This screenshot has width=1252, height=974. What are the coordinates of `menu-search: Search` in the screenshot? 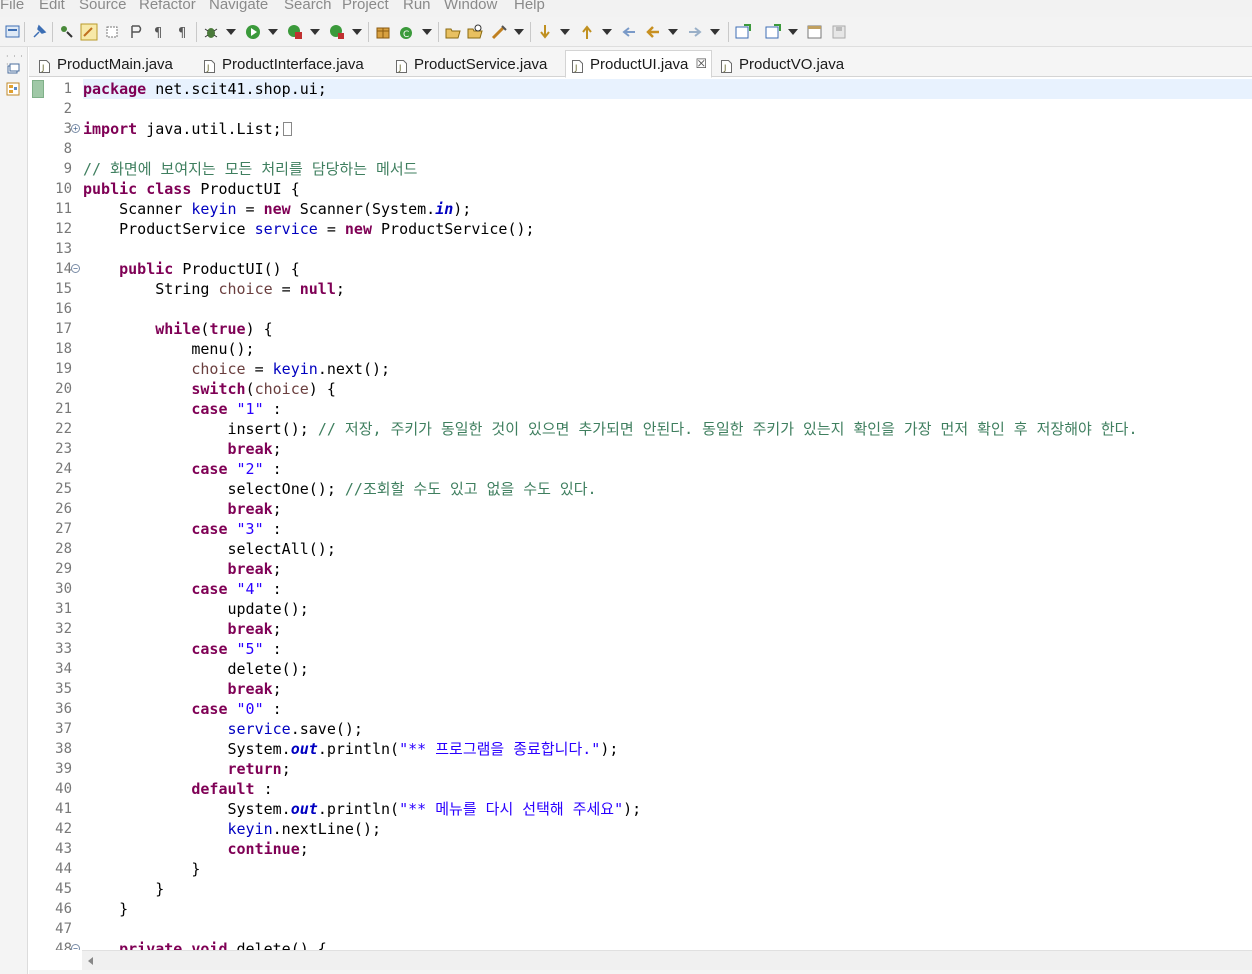 It's located at (308, 6).